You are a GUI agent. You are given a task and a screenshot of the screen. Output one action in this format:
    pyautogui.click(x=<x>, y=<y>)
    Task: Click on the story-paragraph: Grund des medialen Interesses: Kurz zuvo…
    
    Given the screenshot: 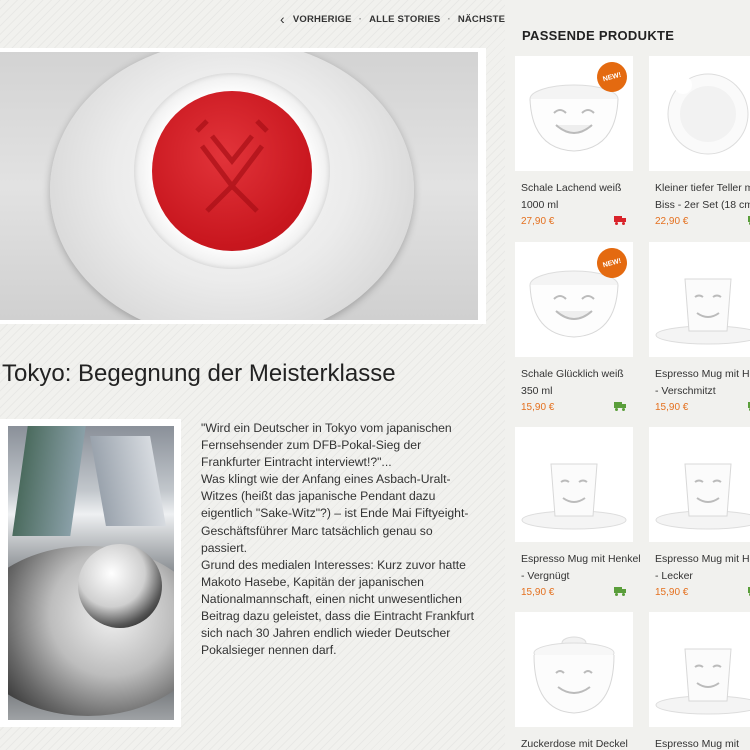 What is the action you would take?
    pyautogui.click(x=338, y=607)
    